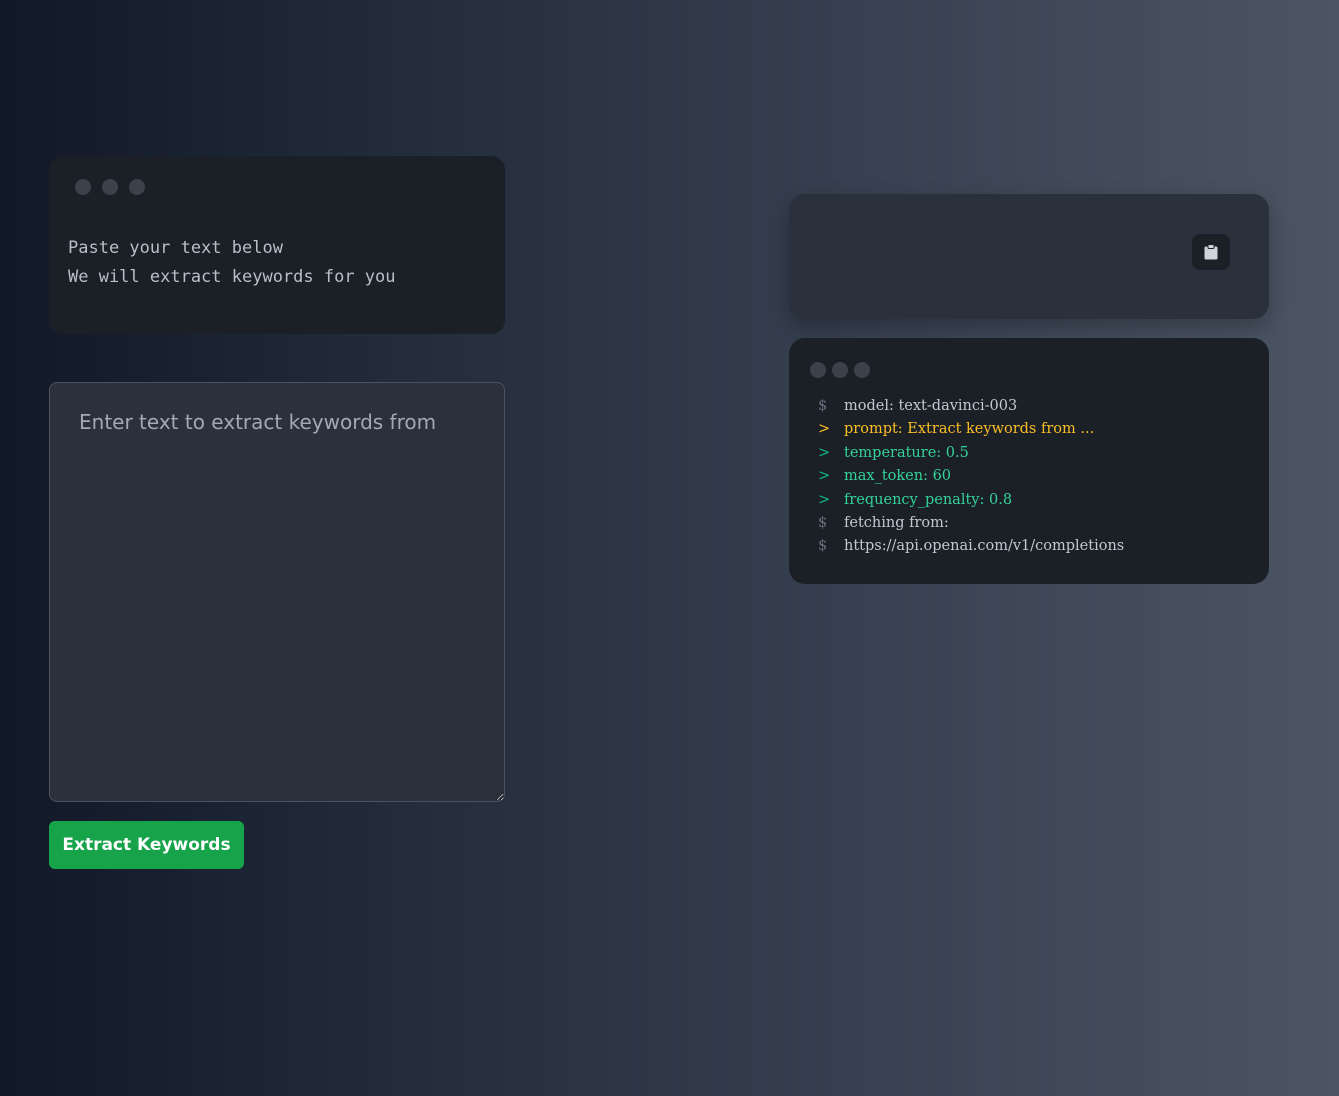  Describe the element at coordinates (898, 476) in the screenshot. I see `code-line-text: max_token: 60` at that location.